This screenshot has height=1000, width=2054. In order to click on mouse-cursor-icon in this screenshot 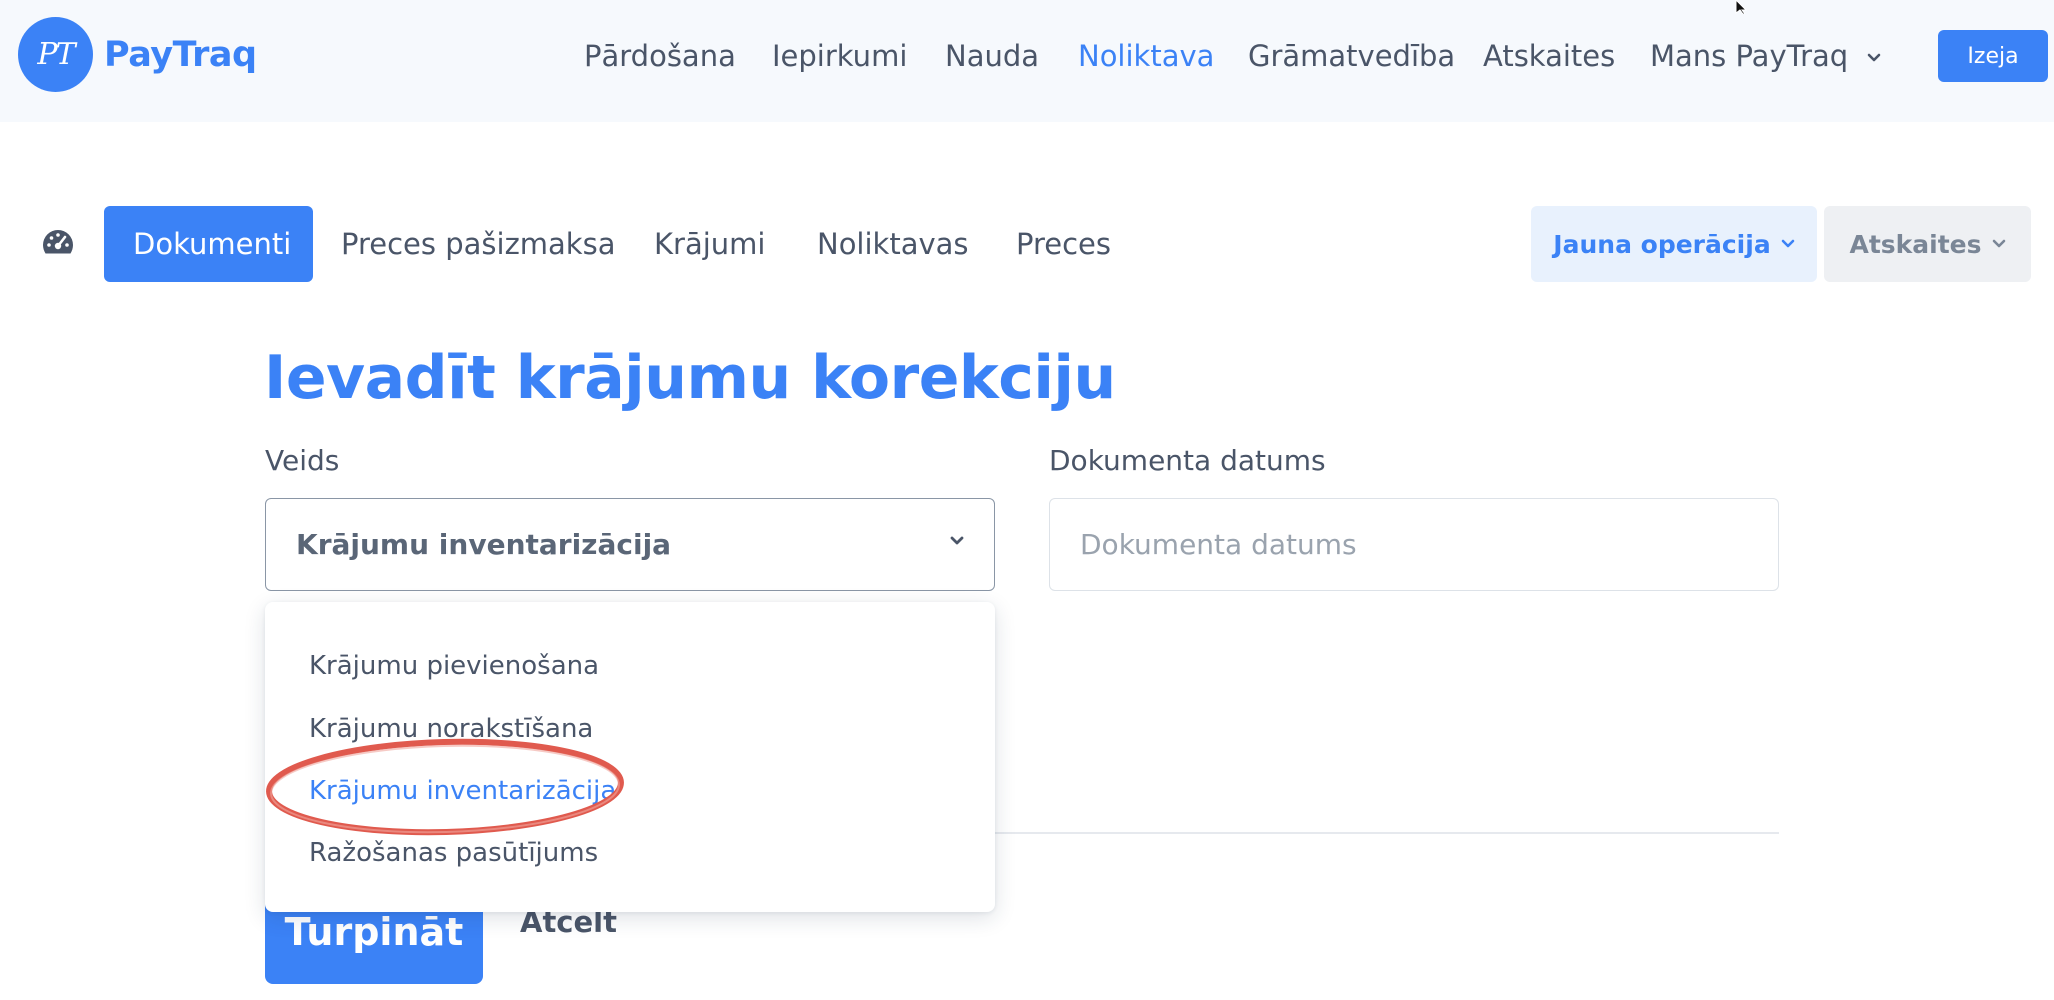, I will do `click(1741, 7)`.